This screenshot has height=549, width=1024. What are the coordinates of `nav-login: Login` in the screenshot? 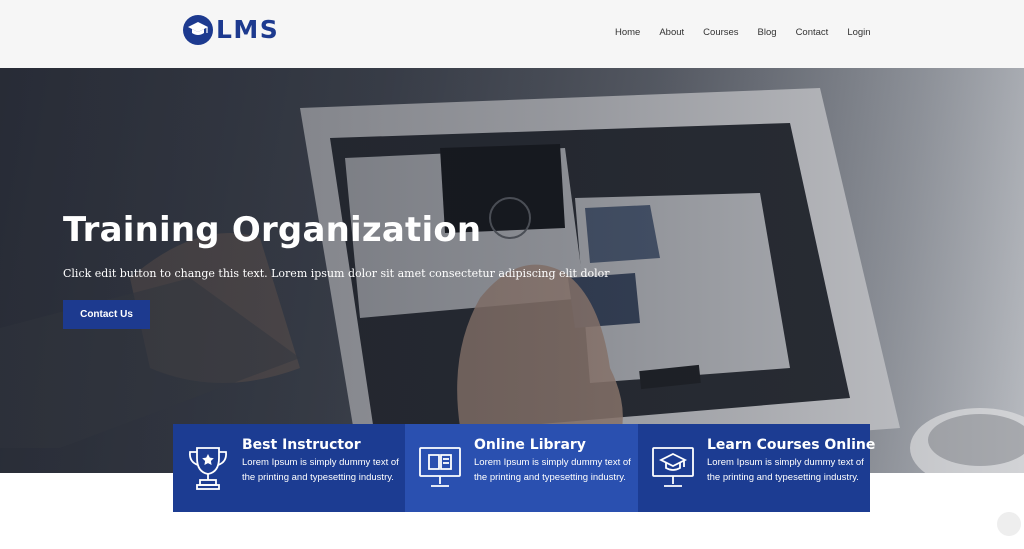 It's located at (858, 33).